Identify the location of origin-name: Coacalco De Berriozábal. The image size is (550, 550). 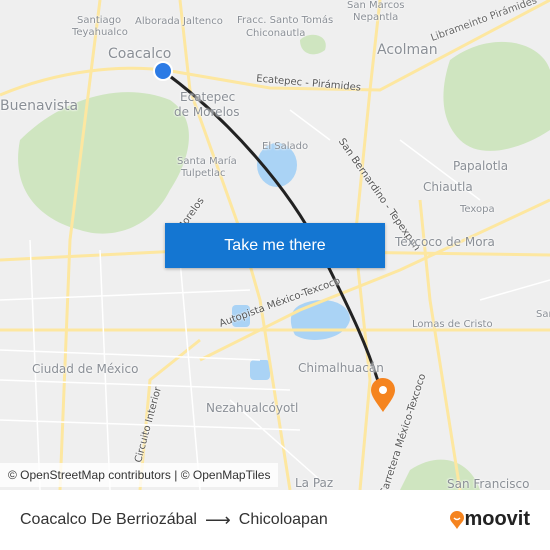
(108, 519).